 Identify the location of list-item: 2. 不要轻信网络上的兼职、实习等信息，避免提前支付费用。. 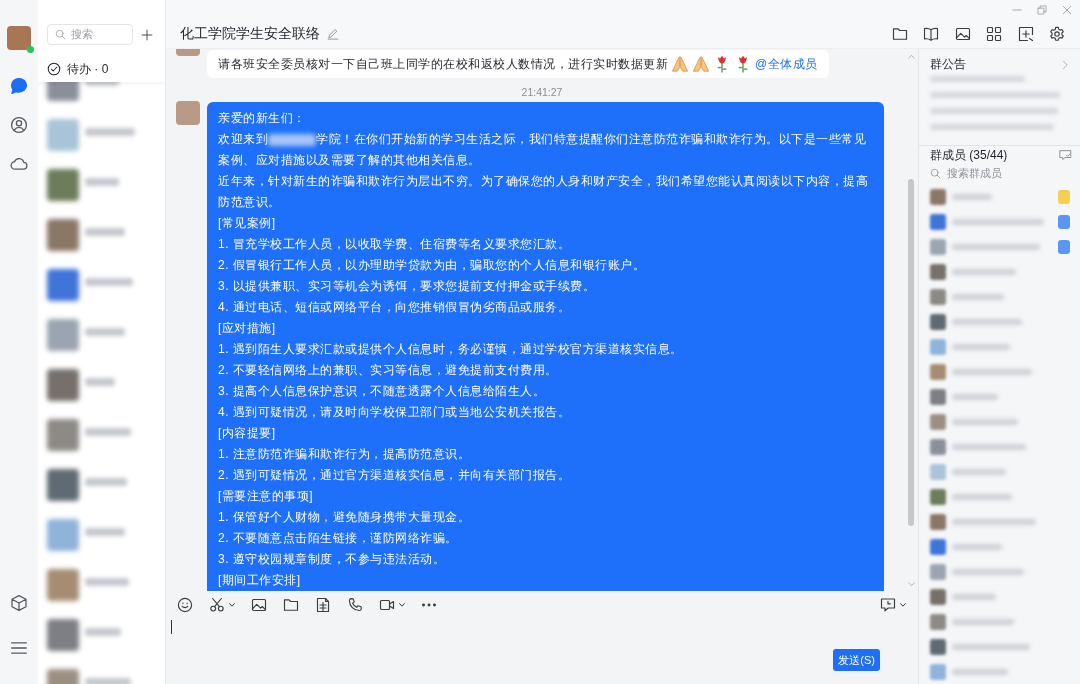
(388, 370).